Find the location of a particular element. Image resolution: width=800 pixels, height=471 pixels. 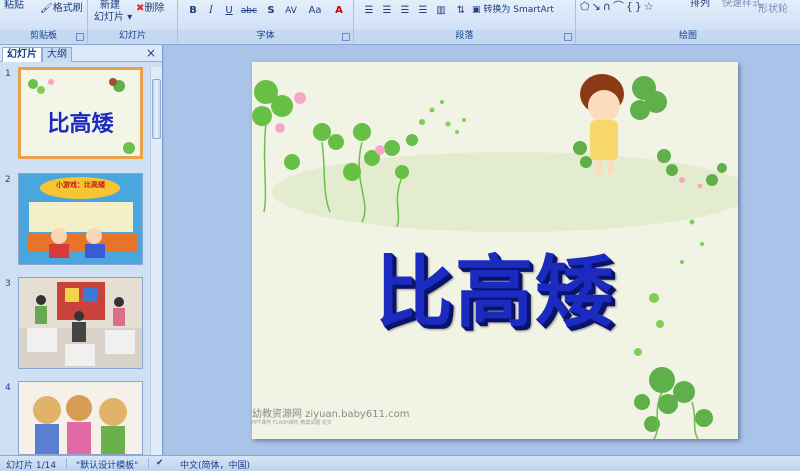

close-pane-icon: × is located at coordinates (151, 53).